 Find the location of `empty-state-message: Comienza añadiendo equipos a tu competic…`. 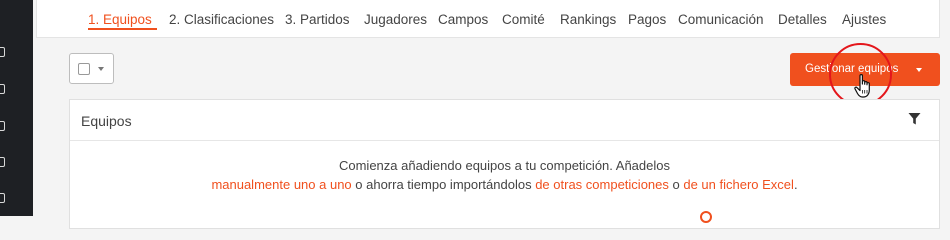

empty-state-message: Comienza añadiendo equipos a tu competic… is located at coordinates (504, 175).